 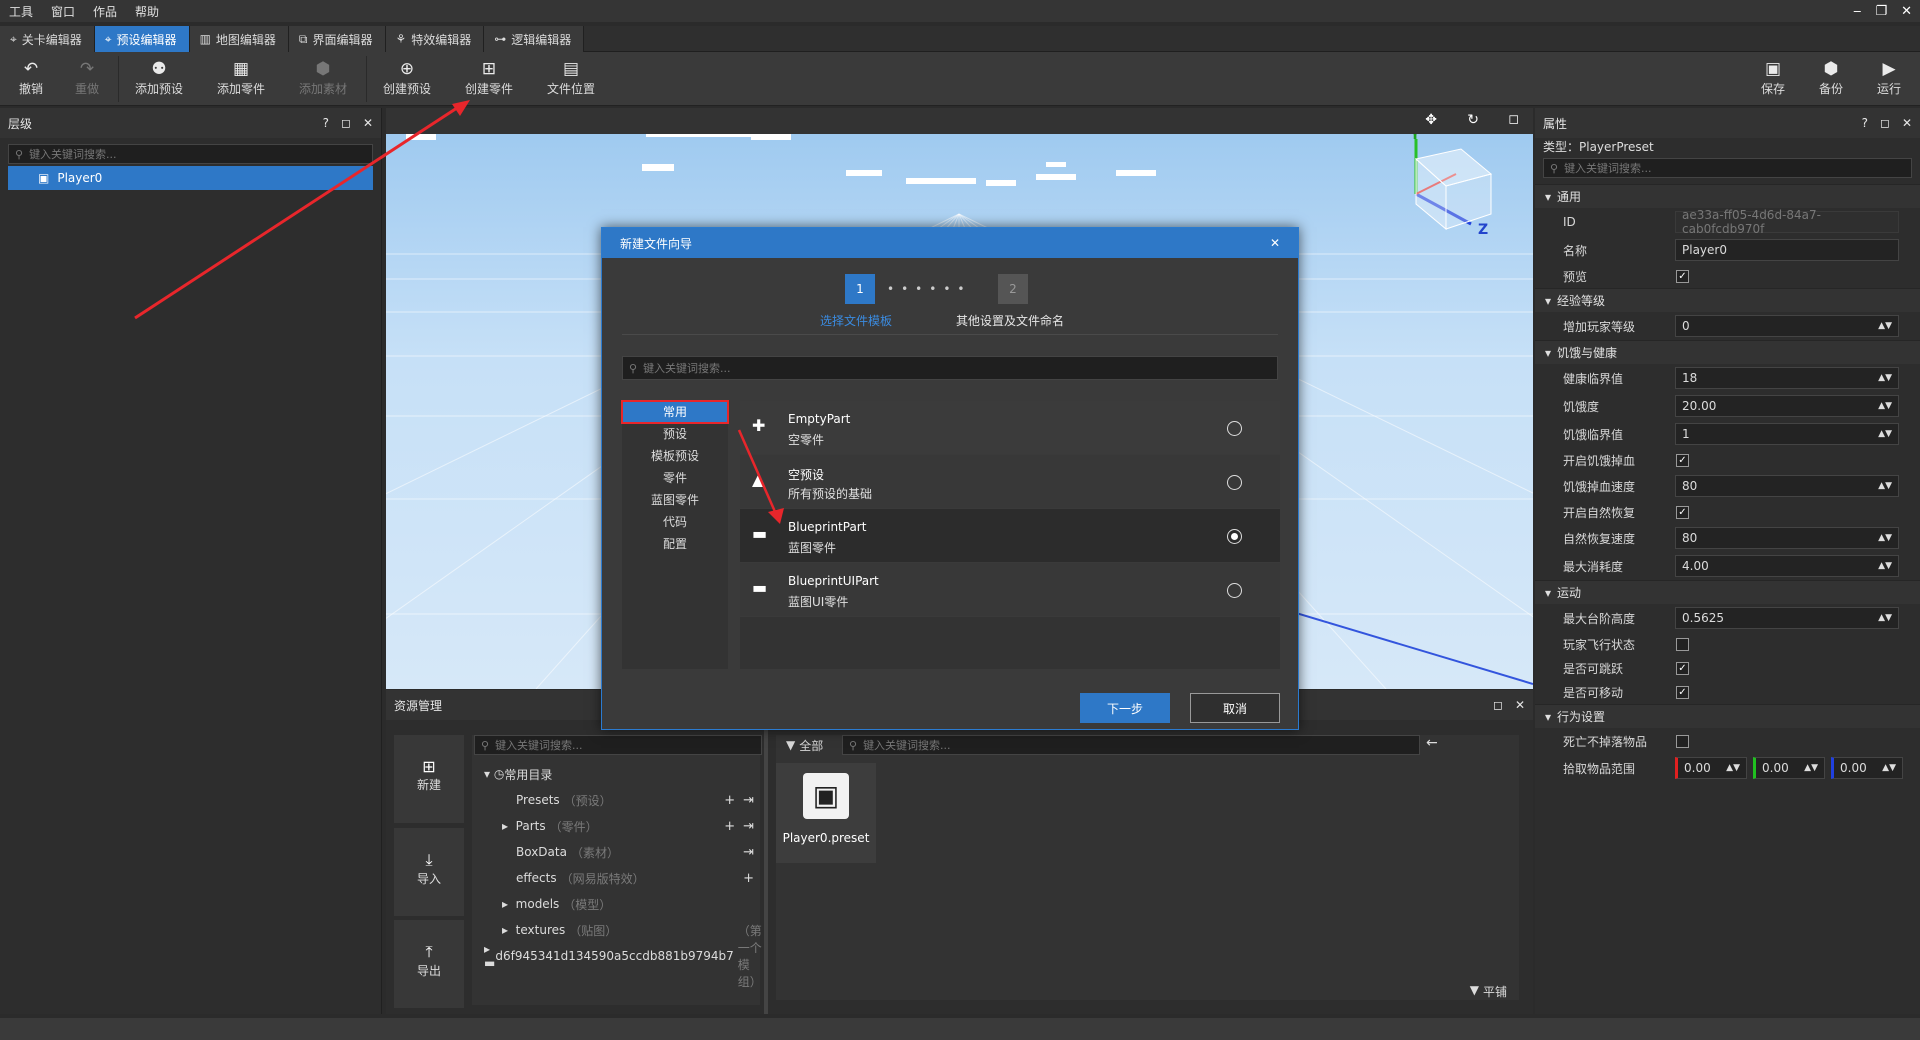 I want to click on annotation-arrows, so click(x=459, y=312).